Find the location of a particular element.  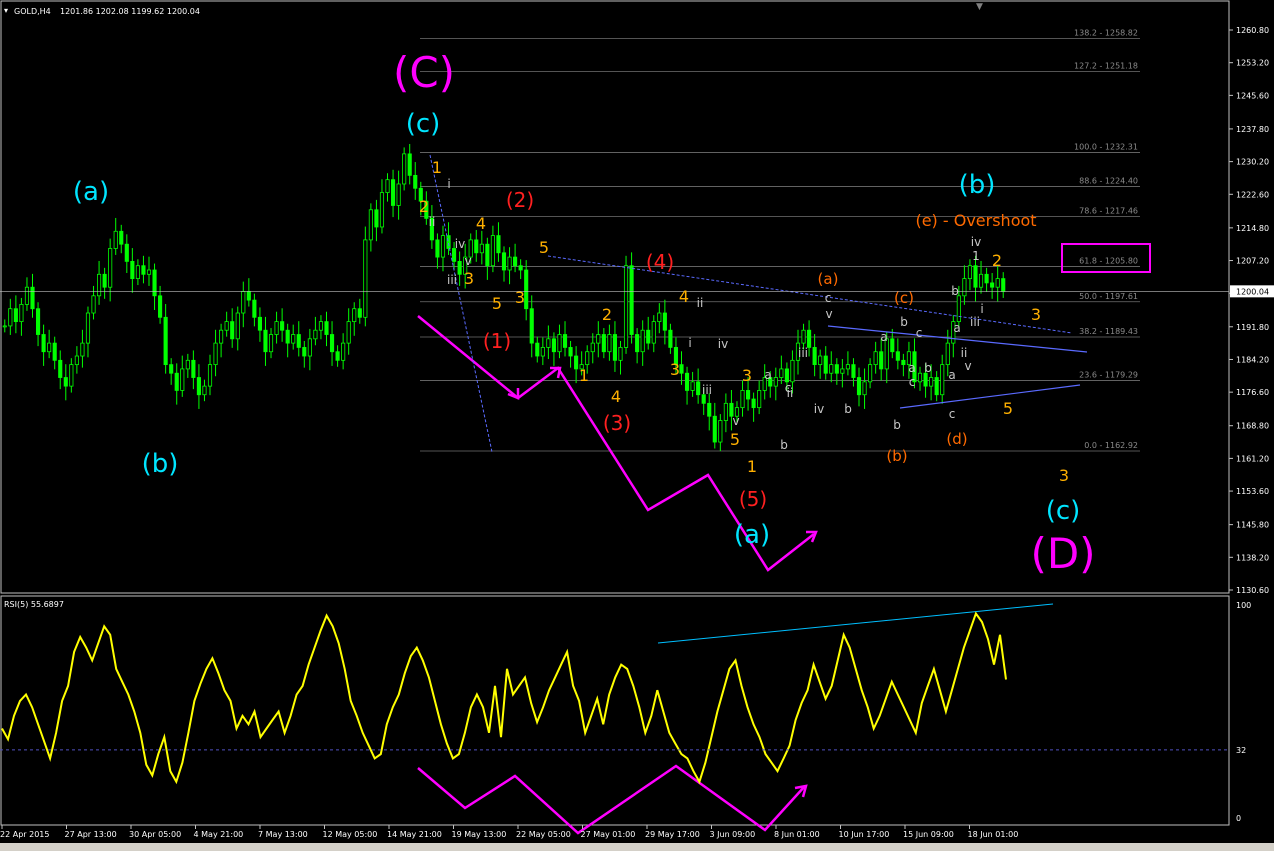

price-axis-label: 1222.60 is located at coordinates (1252, 194).